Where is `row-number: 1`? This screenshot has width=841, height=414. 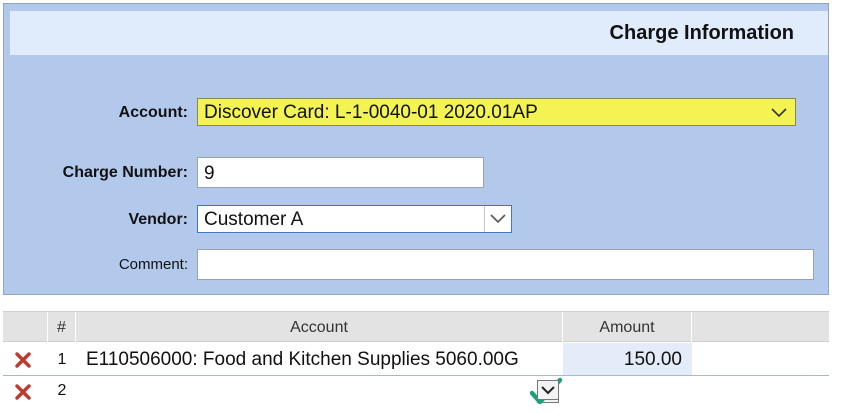
row-number: 1 is located at coordinates (62, 359).